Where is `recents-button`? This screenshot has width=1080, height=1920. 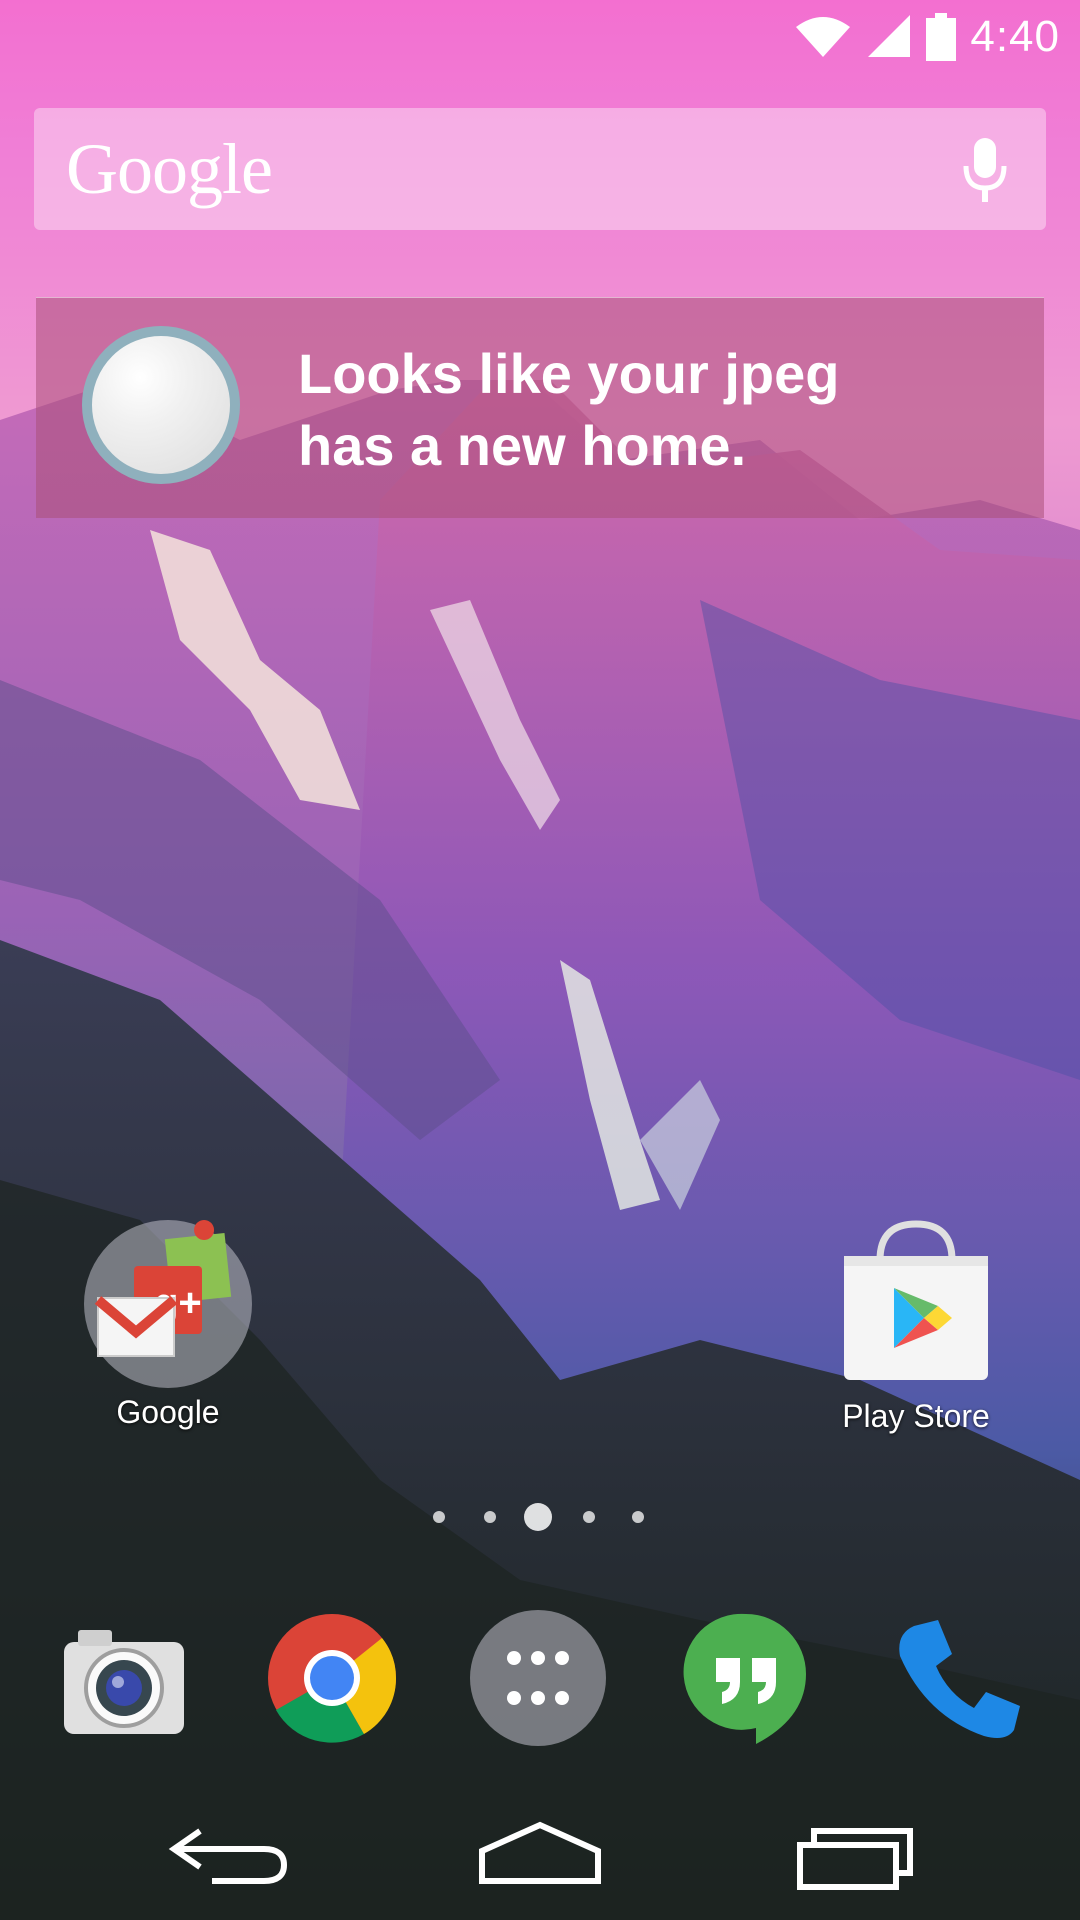
recents-button is located at coordinates (860, 1855).